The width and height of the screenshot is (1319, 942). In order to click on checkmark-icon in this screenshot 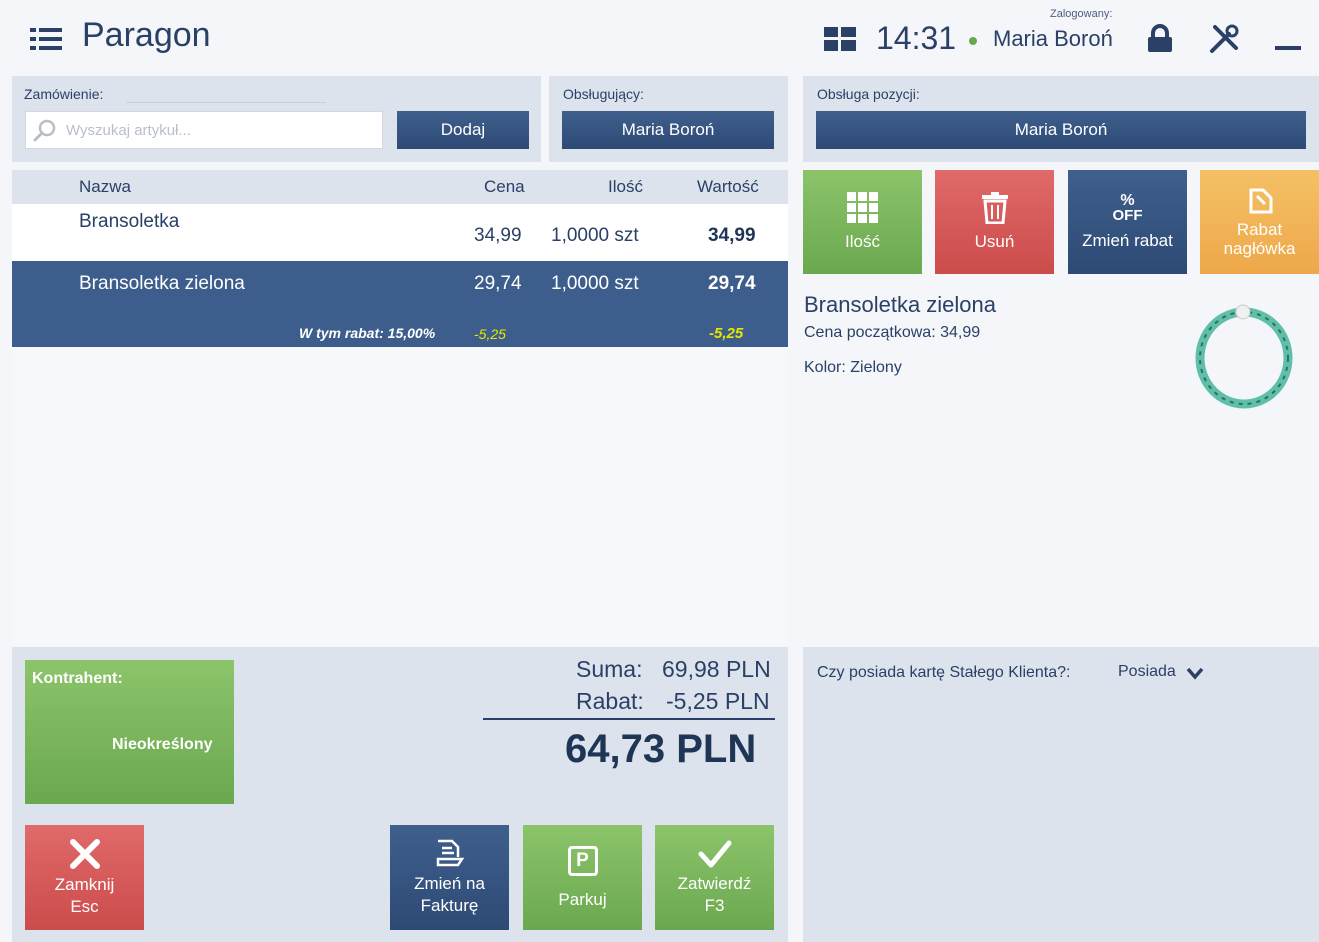, I will do `click(714, 853)`.